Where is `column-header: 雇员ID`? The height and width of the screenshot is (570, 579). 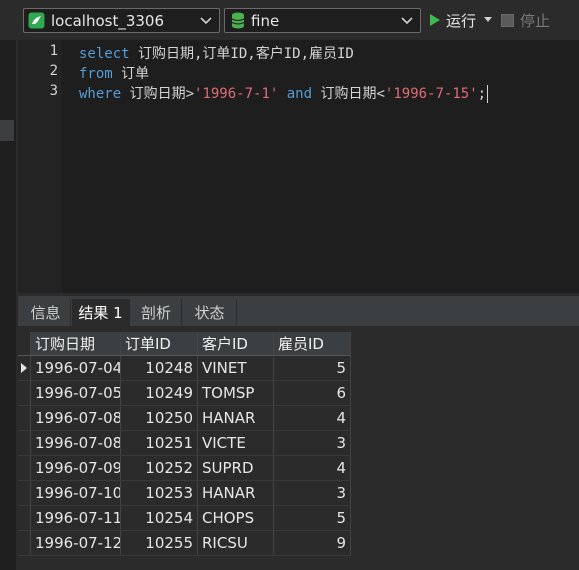
column-header: 雇员ID is located at coordinates (312, 344).